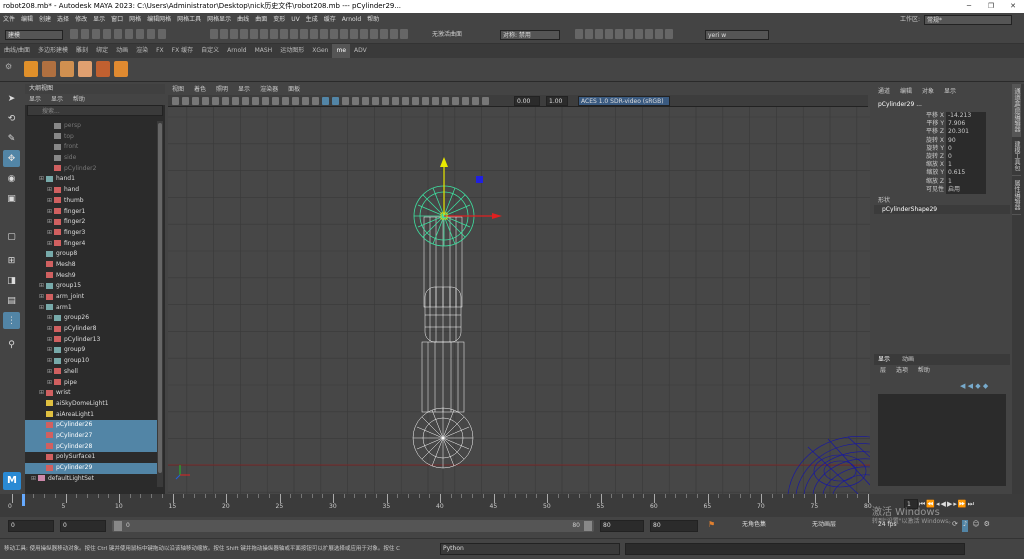 This screenshot has width=1024, height=559. Describe the element at coordinates (455, 101) in the screenshot. I see `viewport-tool-28-icon` at that location.